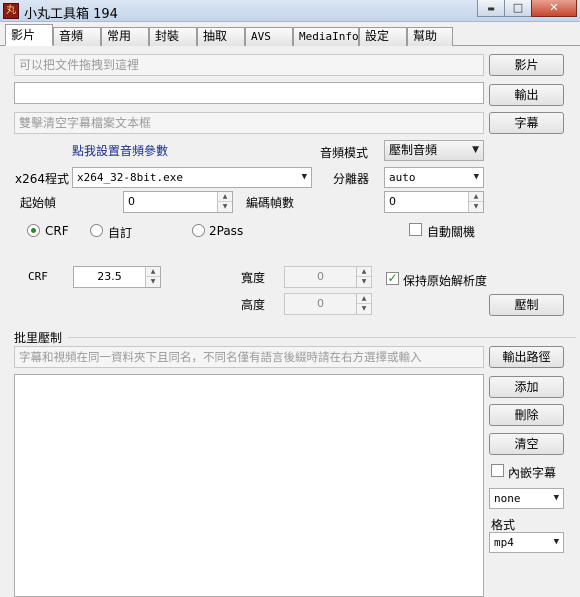 The width and height of the screenshot is (580, 597). What do you see at coordinates (392, 201) in the screenshot?
I see `encode-frames-value: 0` at bounding box center [392, 201].